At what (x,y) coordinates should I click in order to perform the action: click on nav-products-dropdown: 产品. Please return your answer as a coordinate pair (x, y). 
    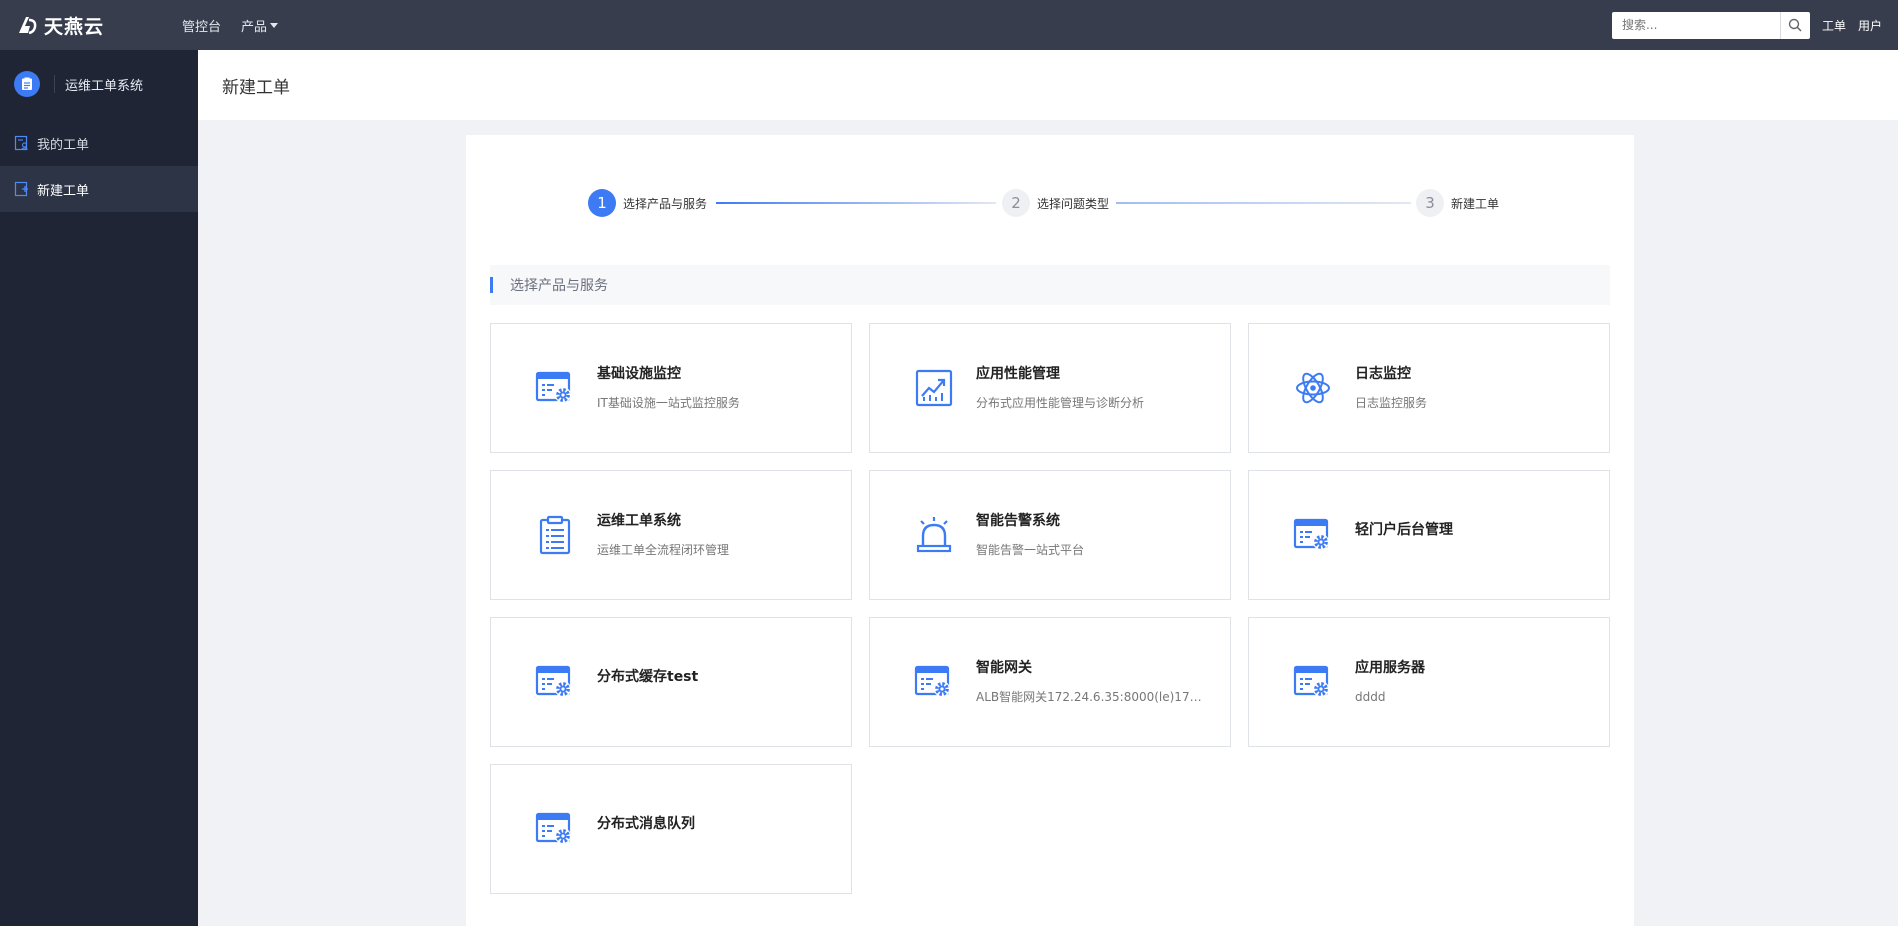
    Looking at the image, I should click on (260, 25).